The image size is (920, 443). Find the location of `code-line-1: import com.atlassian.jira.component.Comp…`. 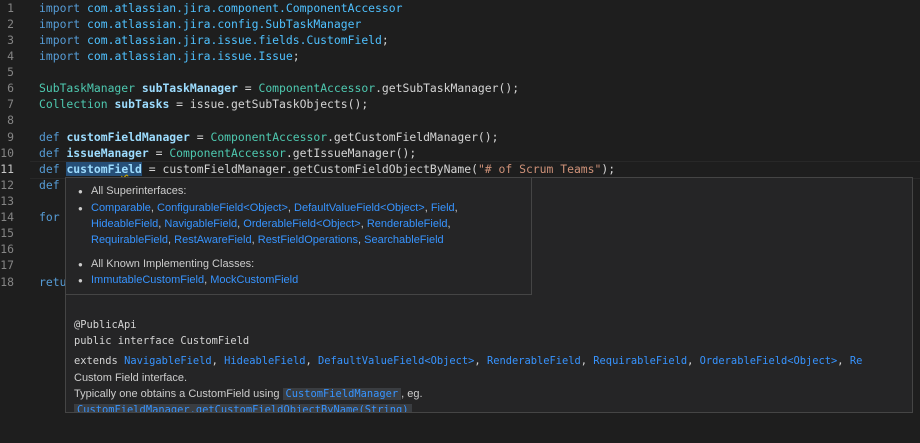

code-line-1: import com.atlassian.jira.component.Comp… is located at coordinates (220, 8).